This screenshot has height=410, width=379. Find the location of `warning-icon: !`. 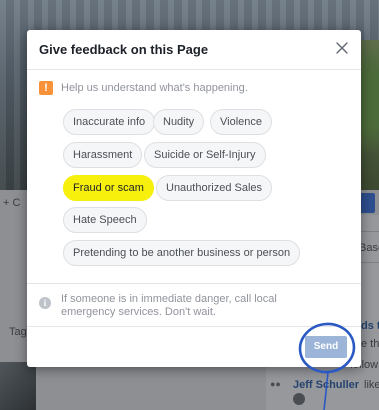

warning-icon: ! is located at coordinates (46, 88).